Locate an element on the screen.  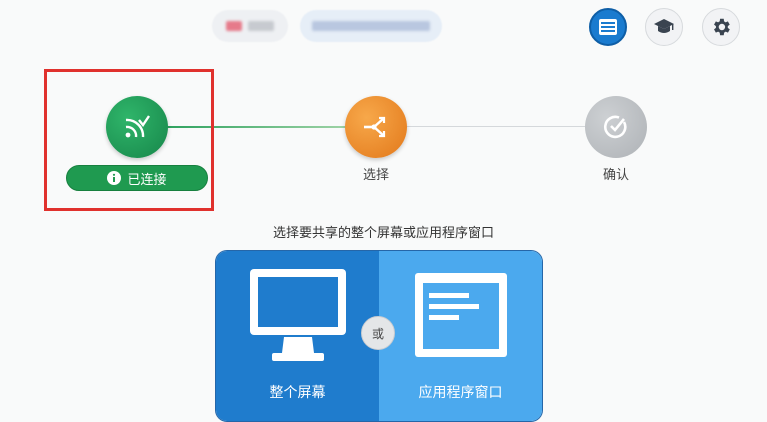
step-select is located at coordinates (376, 127).